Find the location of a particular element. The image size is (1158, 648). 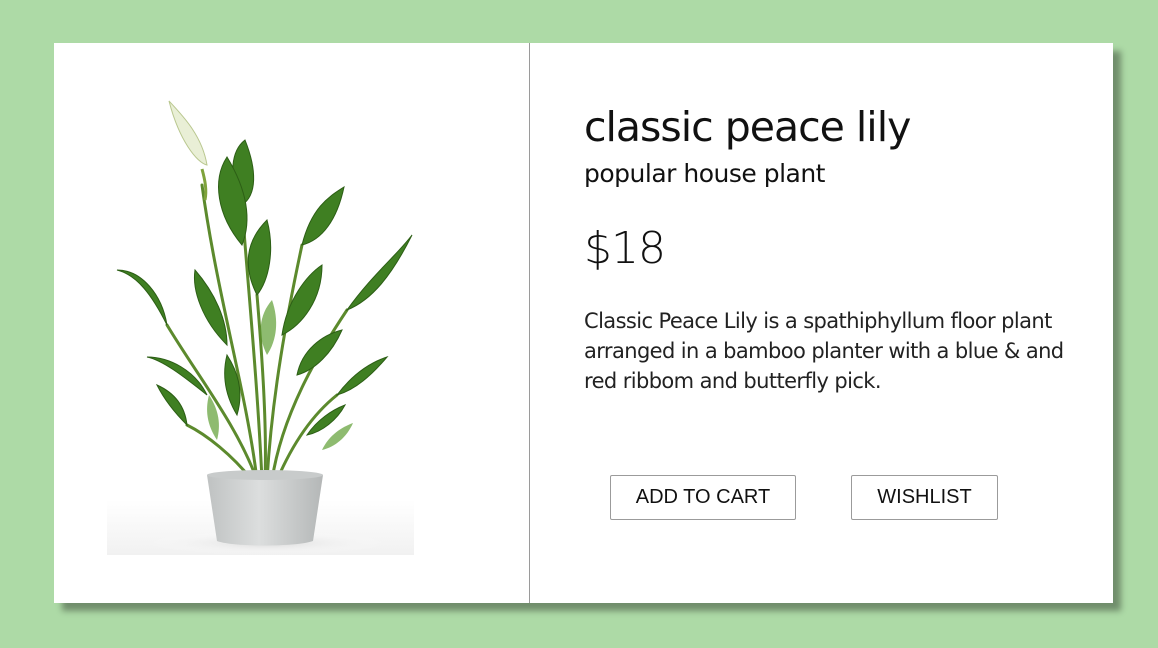

product-subtitle: popular house plant is located at coordinates (705, 173).